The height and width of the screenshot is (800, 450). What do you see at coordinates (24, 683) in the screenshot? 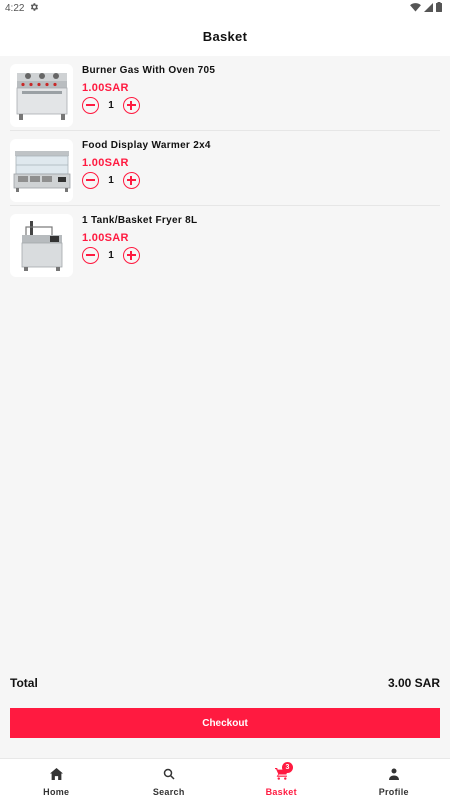
I see `total-label: Total` at bounding box center [24, 683].